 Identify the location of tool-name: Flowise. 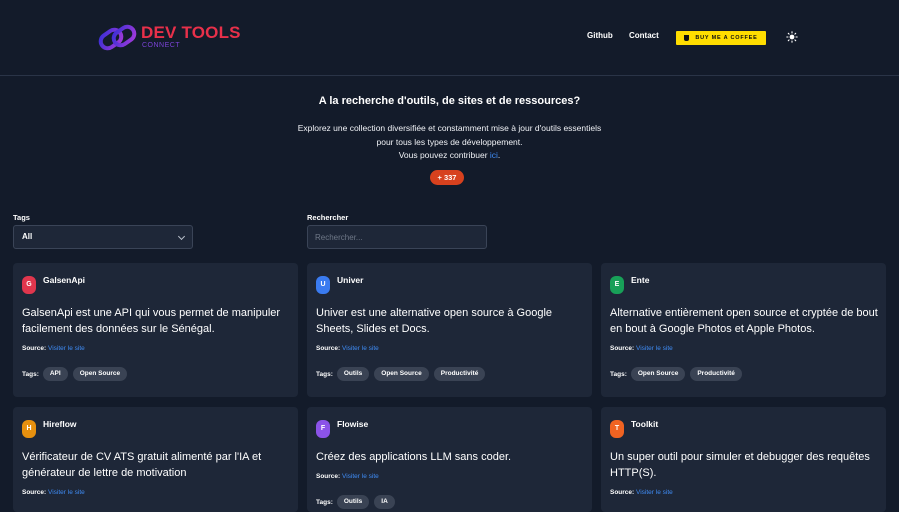
(353, 424).